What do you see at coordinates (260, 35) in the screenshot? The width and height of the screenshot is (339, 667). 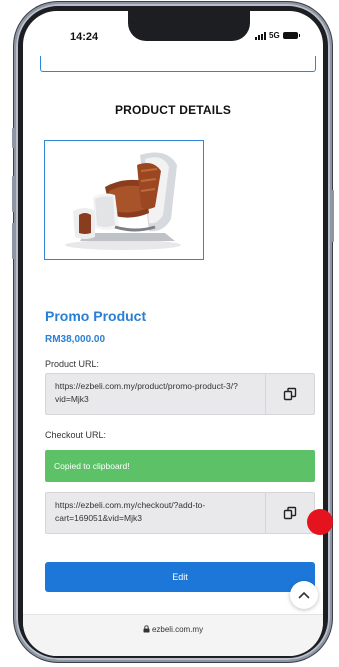 I see `signal-icon` at bounding box center [260, 35].